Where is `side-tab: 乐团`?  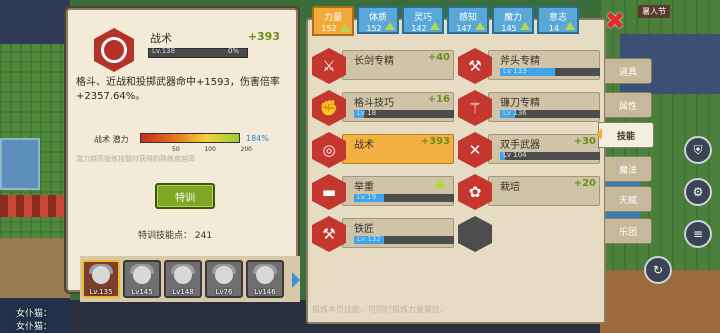
side-tab: 乐团 is located at coordinates (628, 231).